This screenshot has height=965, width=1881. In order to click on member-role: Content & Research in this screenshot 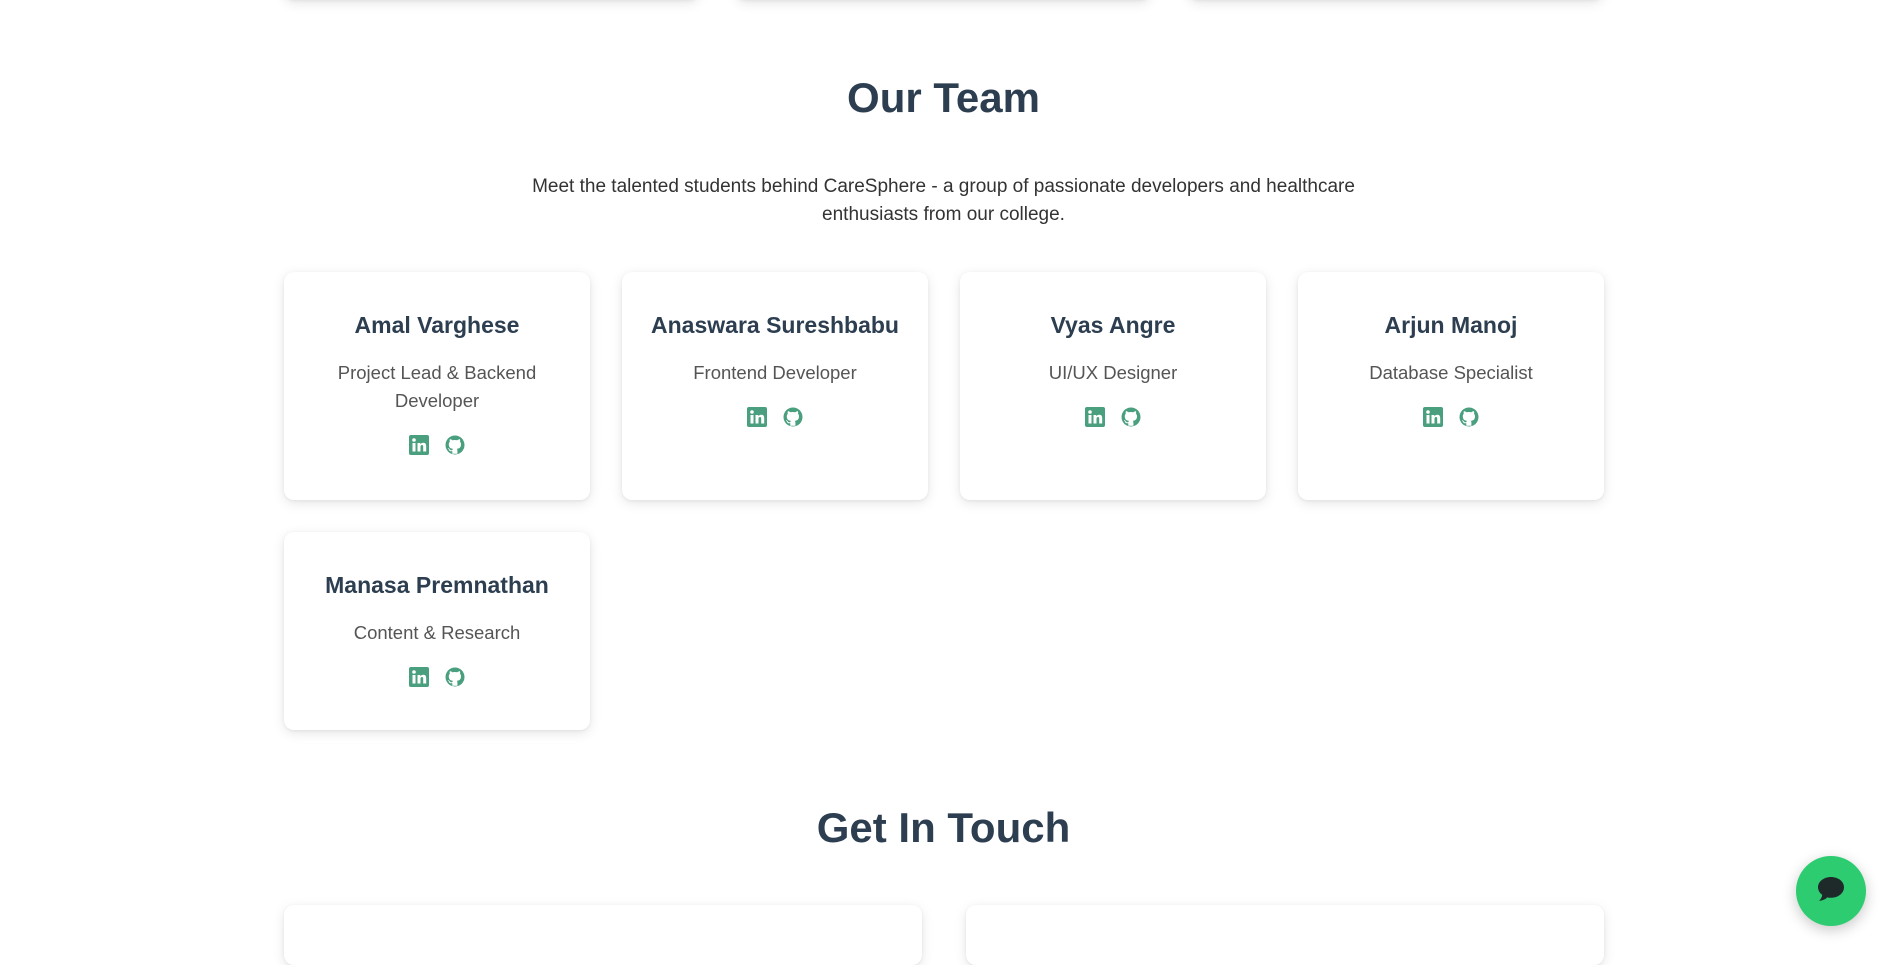, I will do `click(437, 632)`.